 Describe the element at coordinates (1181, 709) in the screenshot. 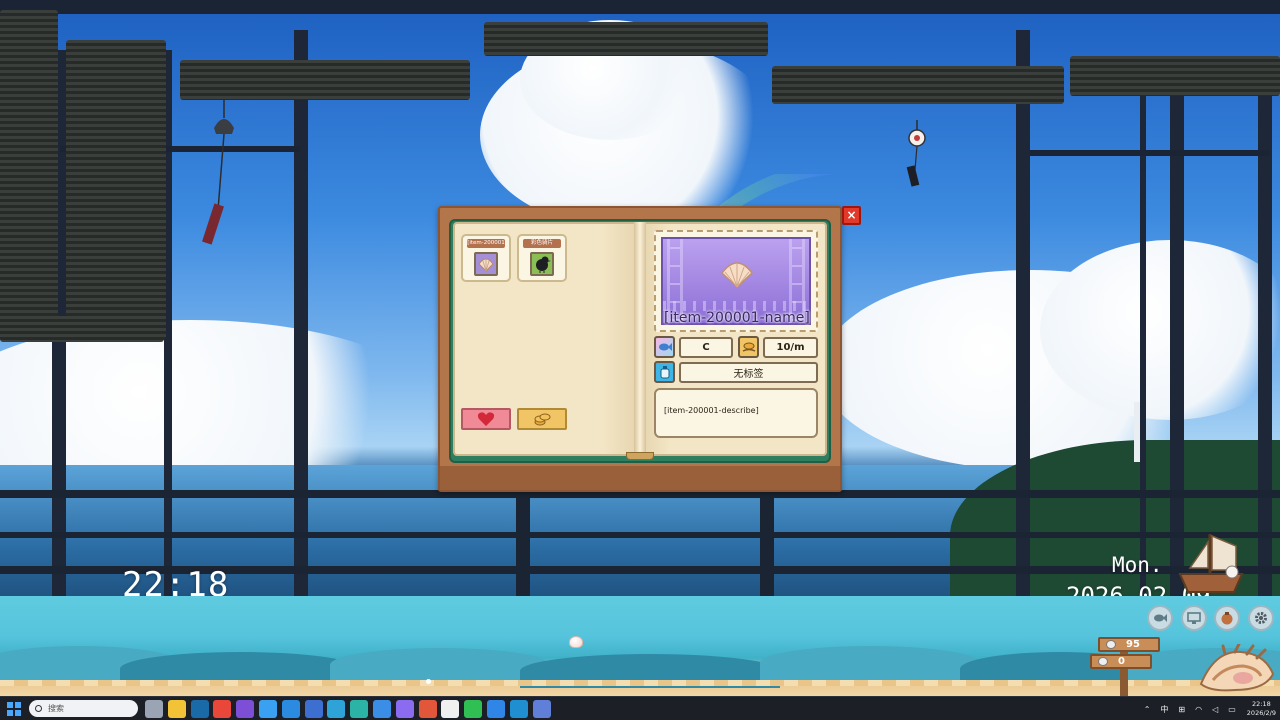

I see `app-tray-icon: ⊞` at that location.